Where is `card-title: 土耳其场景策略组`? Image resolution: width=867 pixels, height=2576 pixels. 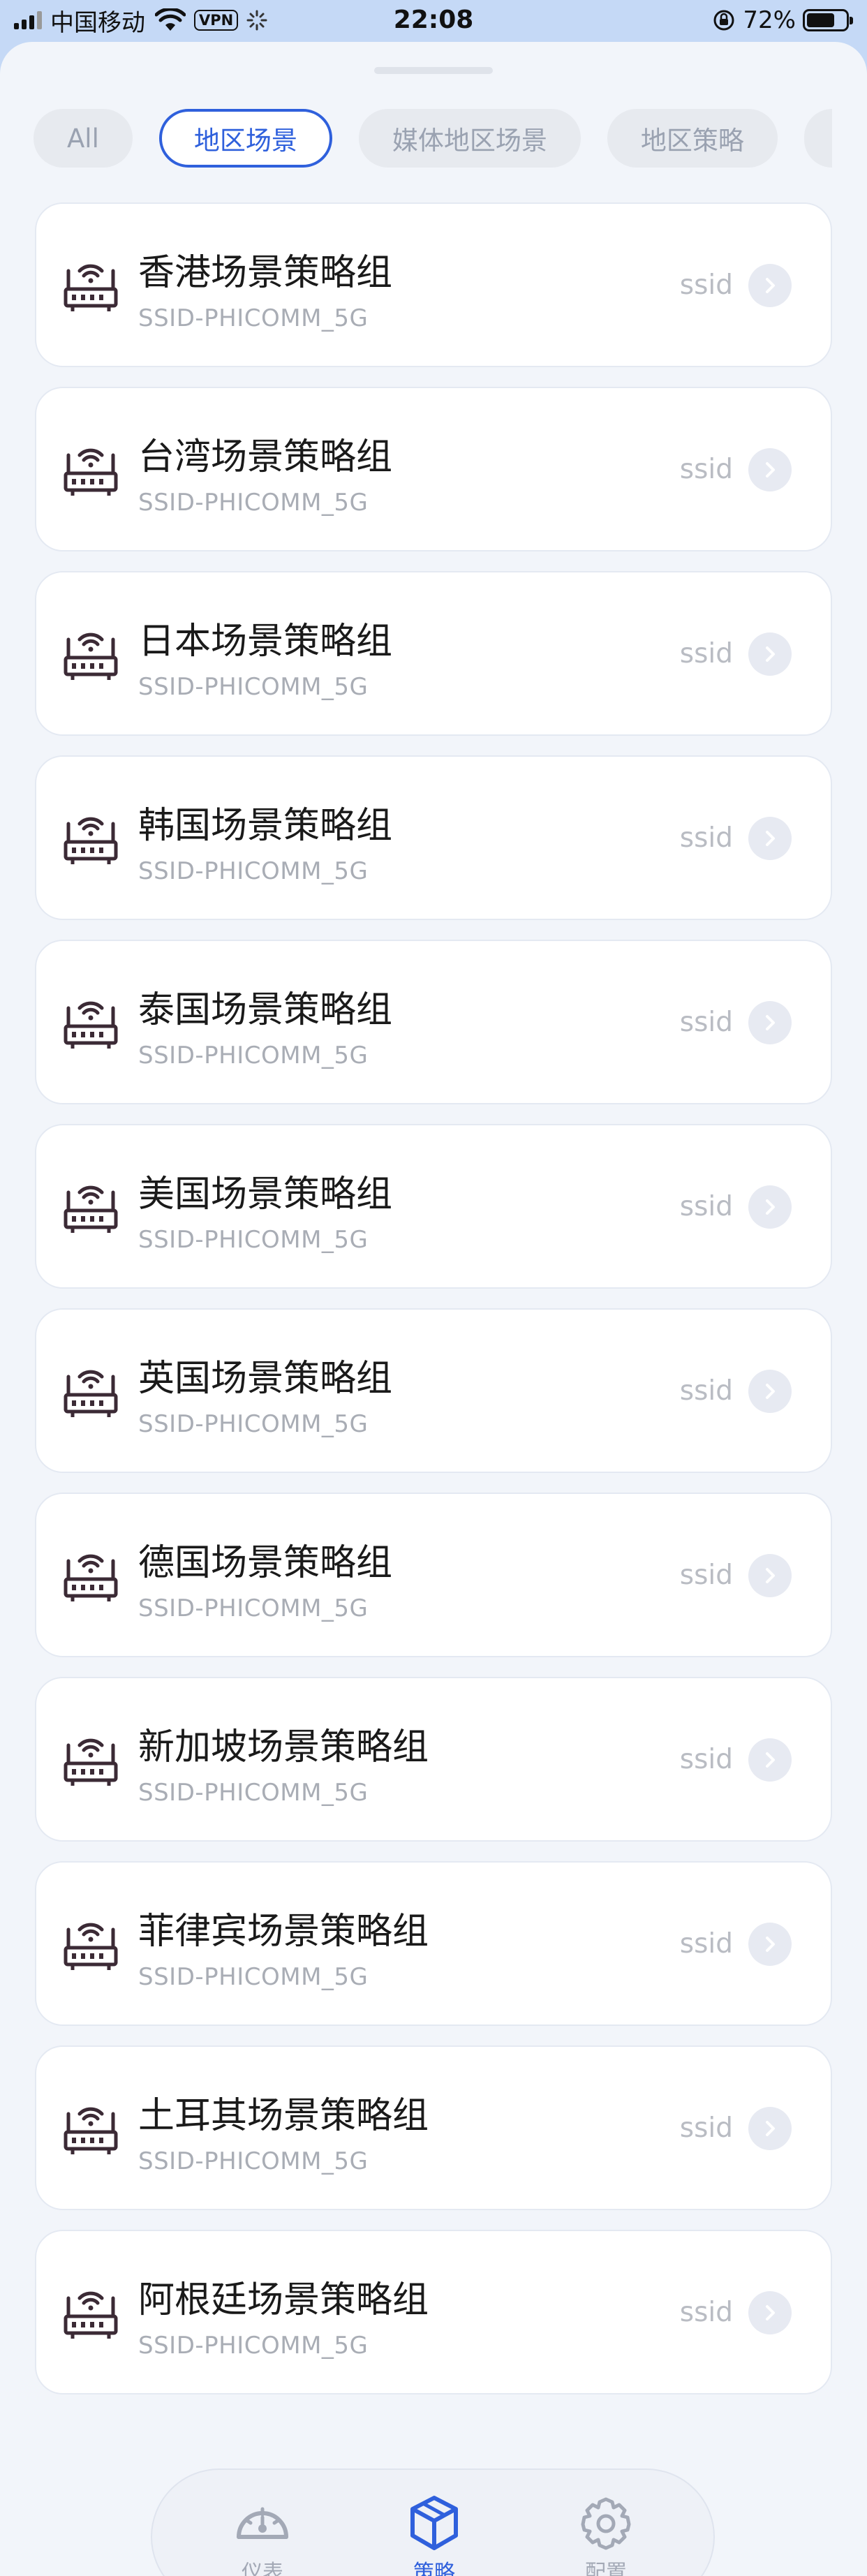
card-title: 土耳其场景策略组 is located at coordinates (283, 2116).